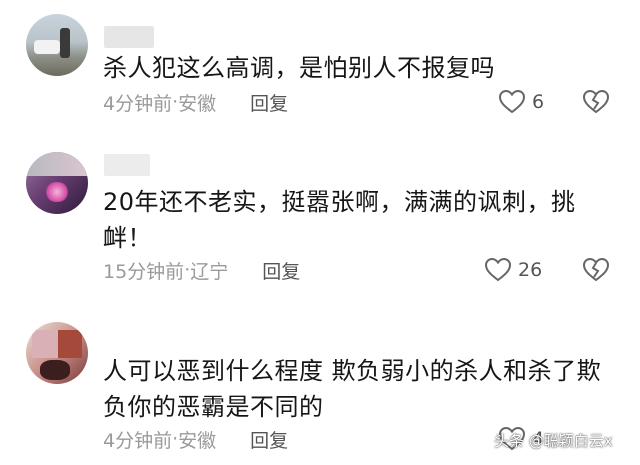 The width and height of the screenshot is (640, 465). What do you see at coordinates (538, 102) in the screenshot?
I see `like-count: 6` at bounding box center [538, 102].